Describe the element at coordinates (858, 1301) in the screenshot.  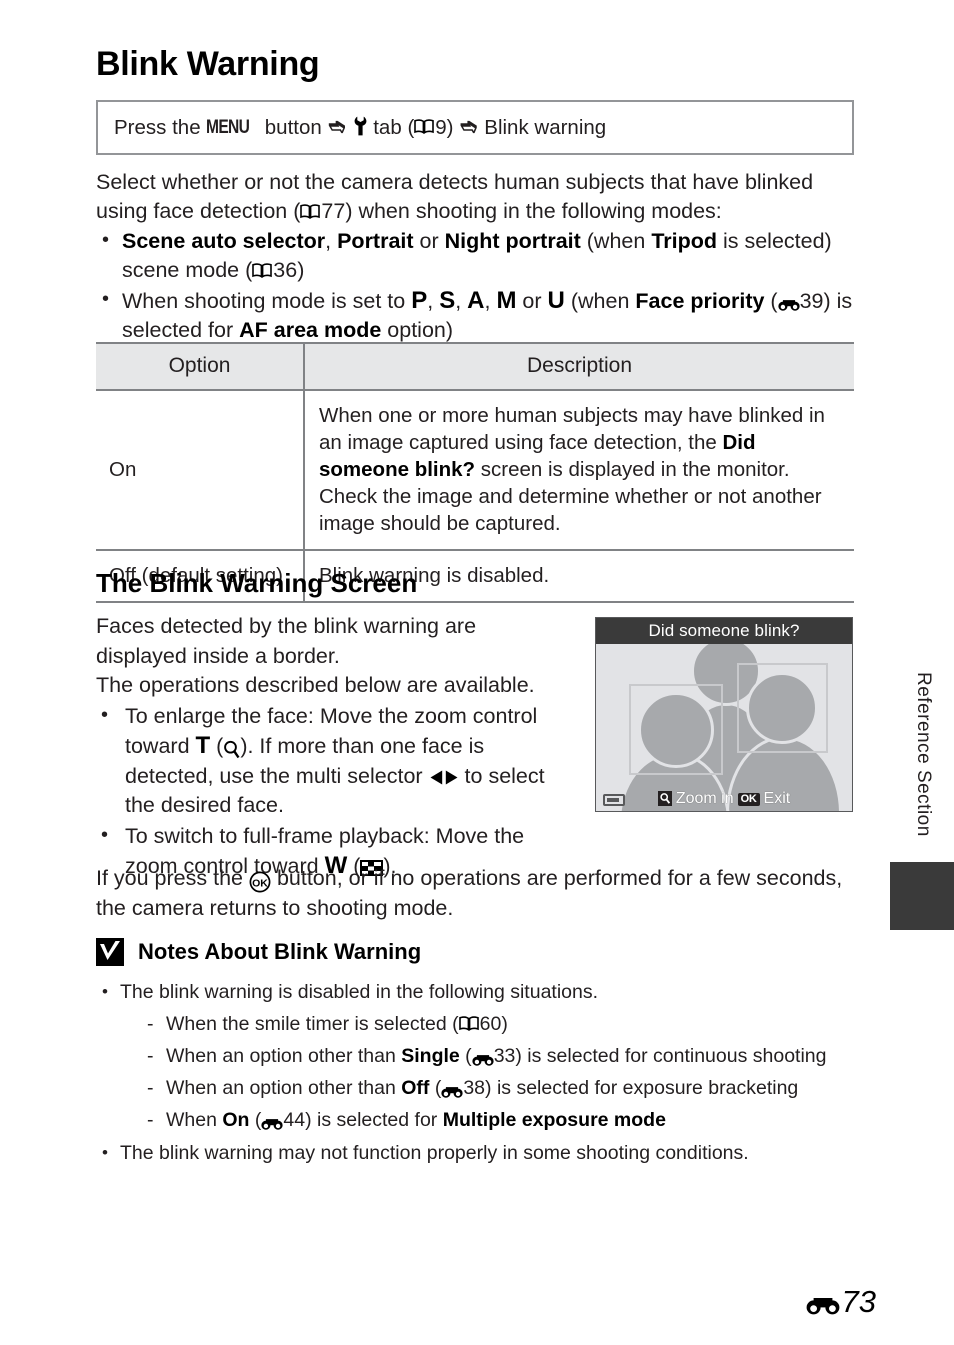
I see `page-number-value: 73` at that location.